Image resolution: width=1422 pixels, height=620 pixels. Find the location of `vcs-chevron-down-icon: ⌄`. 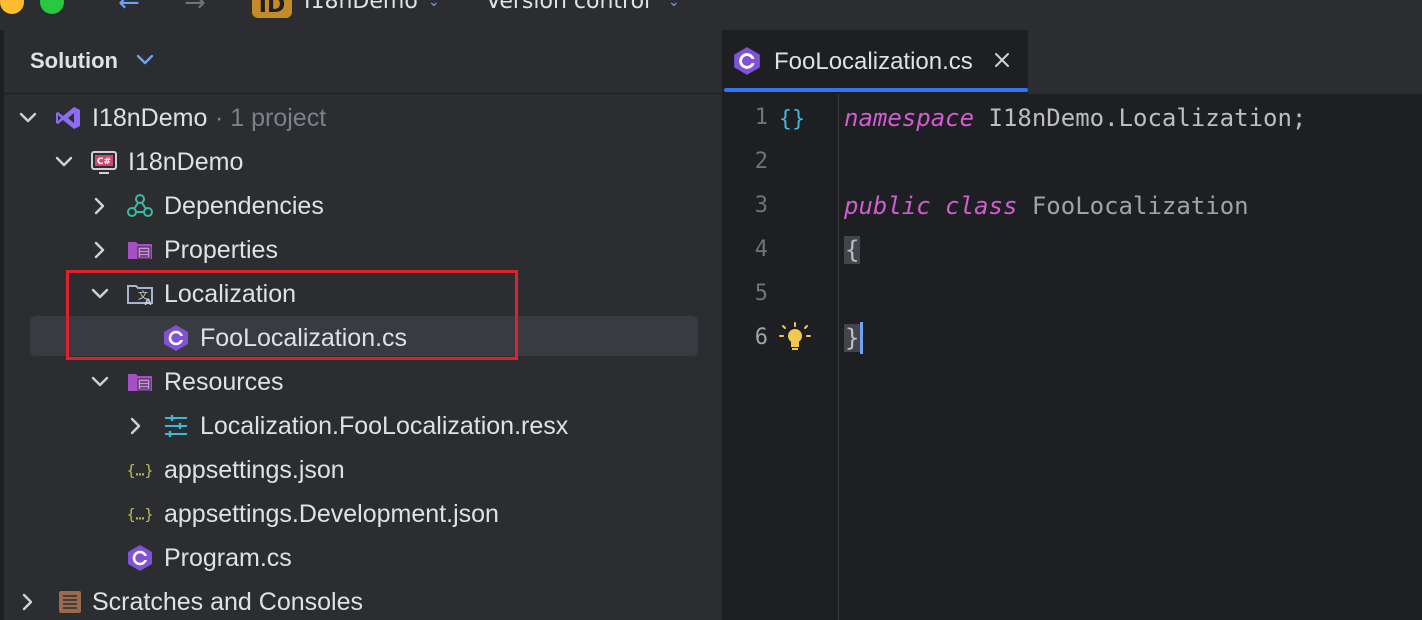

vcs-chevron-down-icon: ⌄ is located at coordinates (674, 5).